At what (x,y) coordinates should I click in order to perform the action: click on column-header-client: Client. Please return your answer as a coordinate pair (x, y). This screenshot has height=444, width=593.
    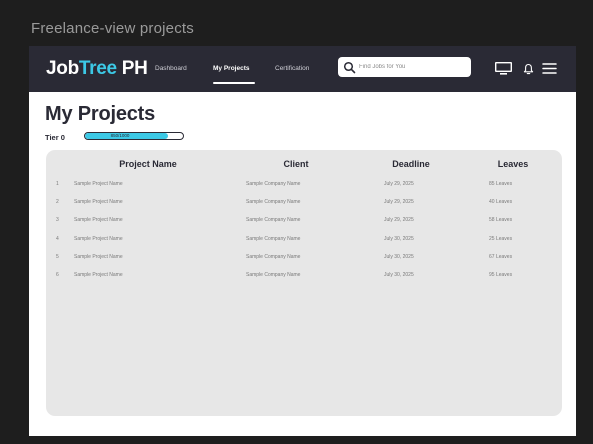
    Looking at the image, I should click on (295, 164).